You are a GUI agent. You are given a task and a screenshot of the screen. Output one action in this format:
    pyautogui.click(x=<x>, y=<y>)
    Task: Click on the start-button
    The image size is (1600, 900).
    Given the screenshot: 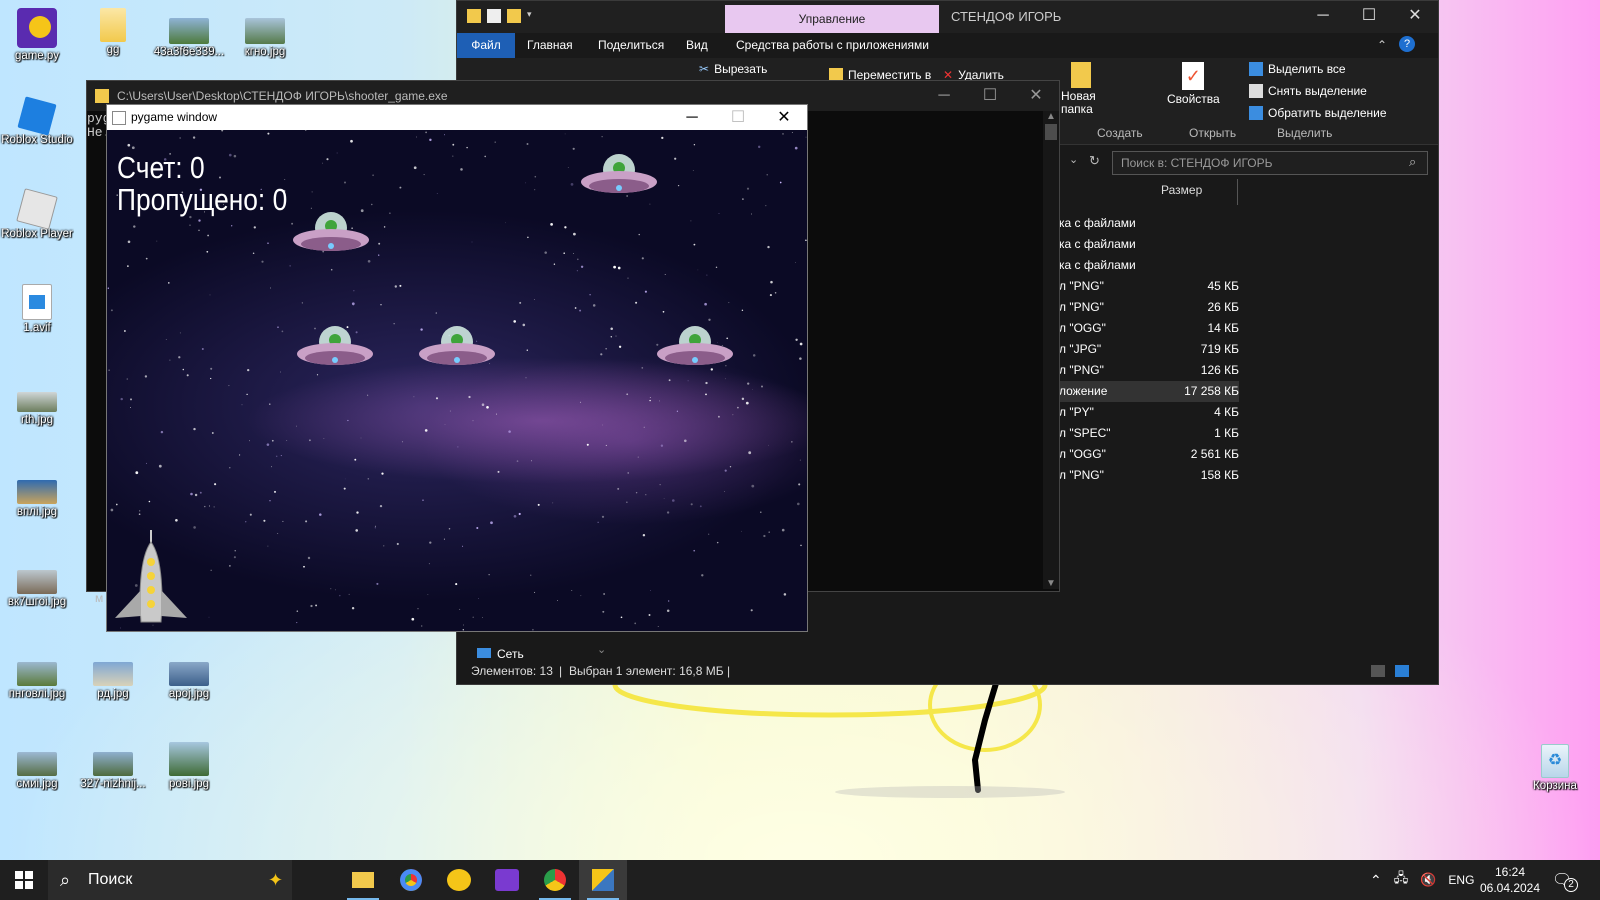 What is the action you would take?
    pyautogui.click(x=24, y=880)
    